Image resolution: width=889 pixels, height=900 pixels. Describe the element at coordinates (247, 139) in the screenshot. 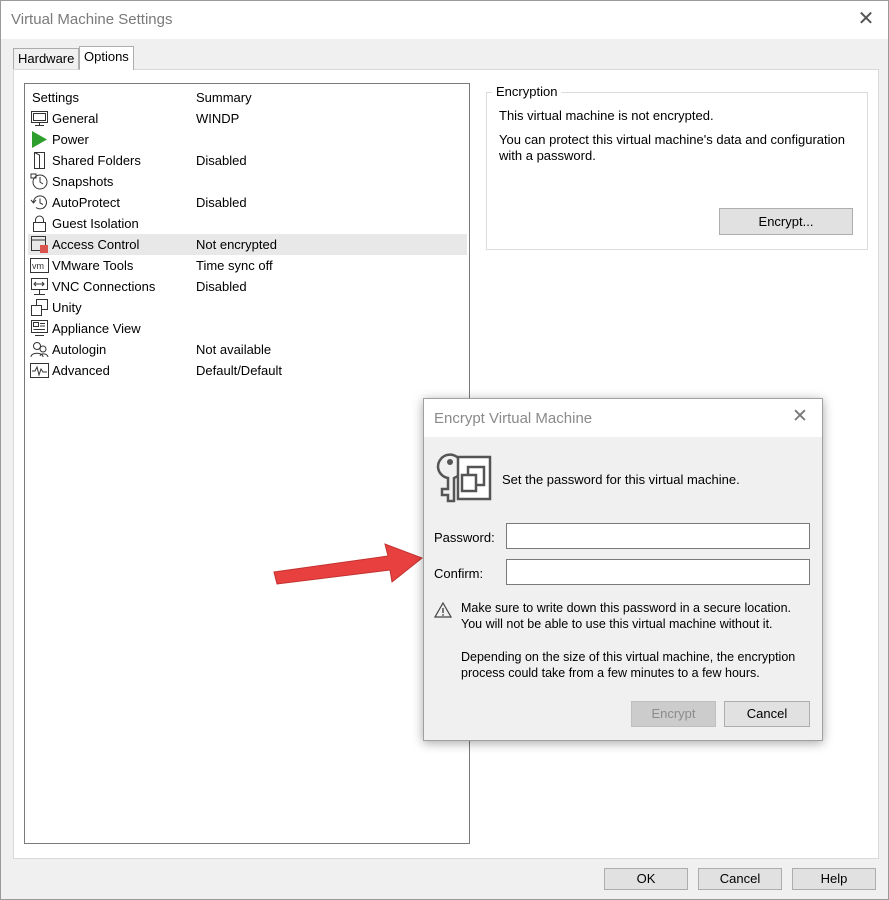

I see `list-item-power: Power` at that location.